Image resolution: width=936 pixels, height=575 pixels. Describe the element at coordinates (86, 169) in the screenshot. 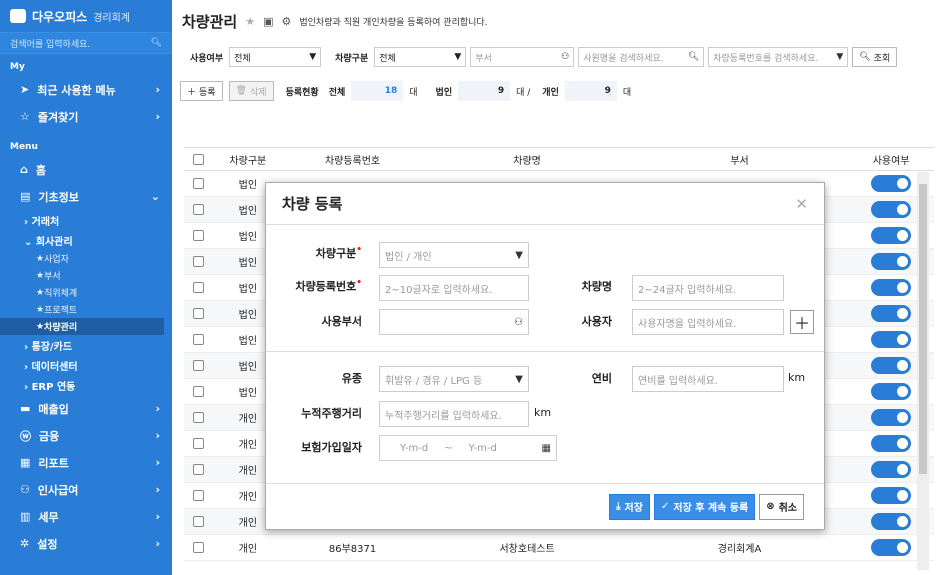

I see `sidebar-item-home: ⌂ 홈` at that location.